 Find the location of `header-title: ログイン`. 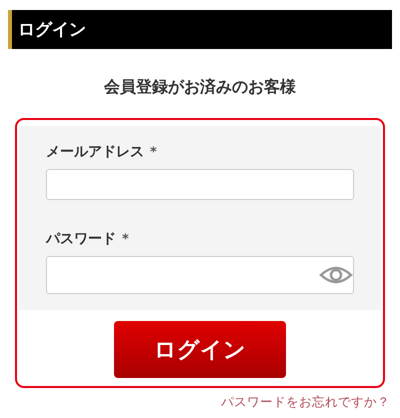

header-title: ログイン is located at coordinates (52, 30).